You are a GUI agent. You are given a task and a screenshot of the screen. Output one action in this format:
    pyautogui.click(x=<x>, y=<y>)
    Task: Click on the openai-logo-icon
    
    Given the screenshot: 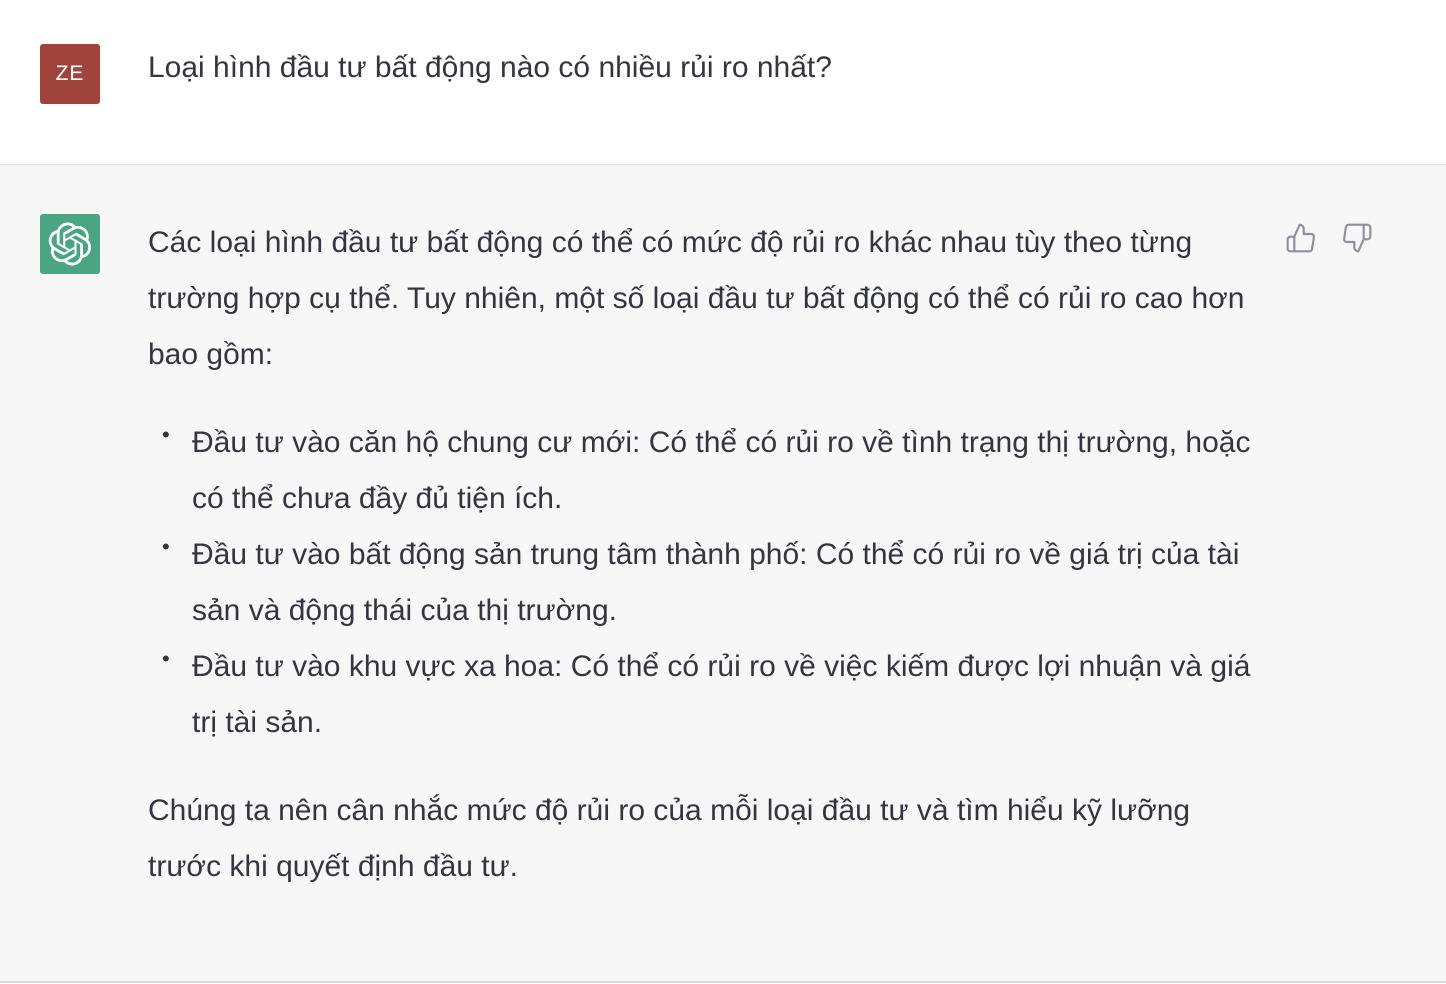 What is the action you would take?
    pyautogui.click(x=70, y=244)
    